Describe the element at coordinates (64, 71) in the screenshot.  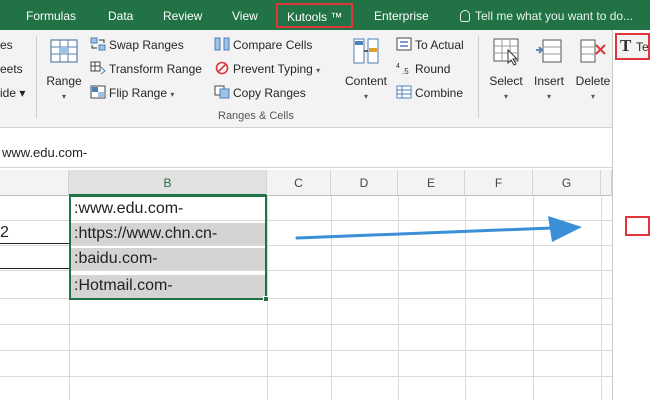
I see `range-button: Range ▾` at that location.